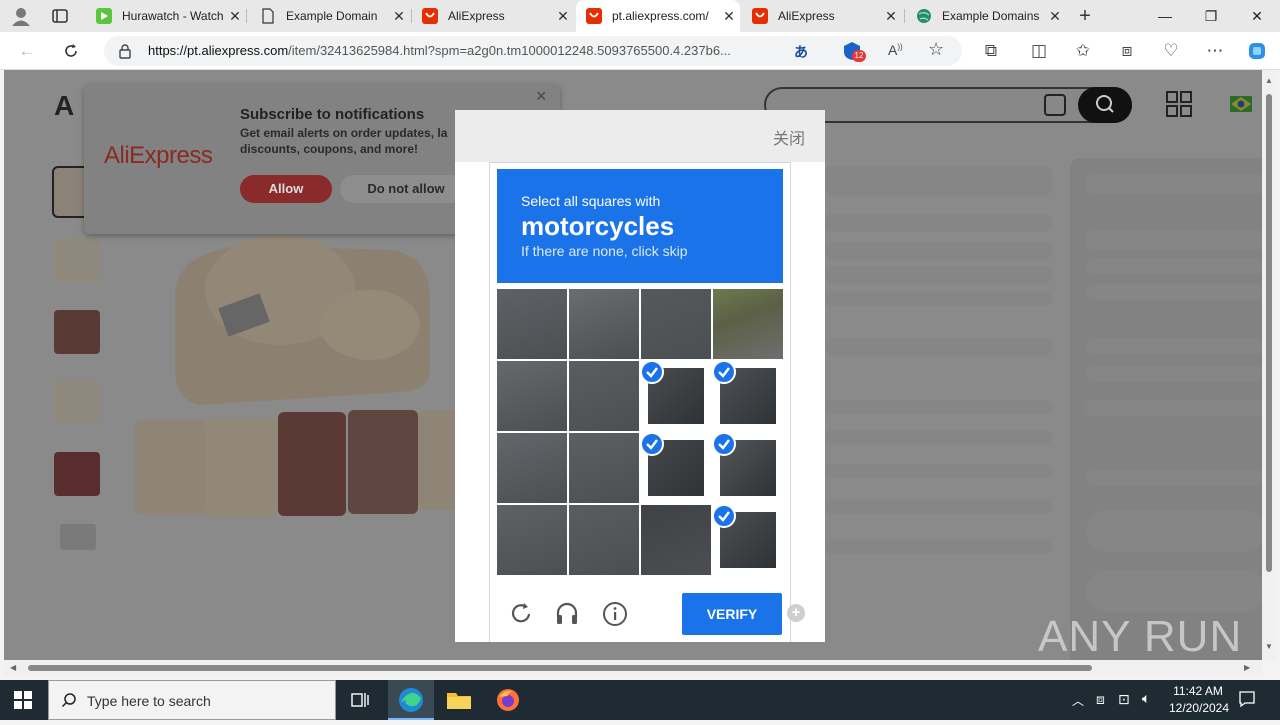  Describe the element at coordinates (567, 614) in the screenshot. I see `audio-challenge-icon` at that location.